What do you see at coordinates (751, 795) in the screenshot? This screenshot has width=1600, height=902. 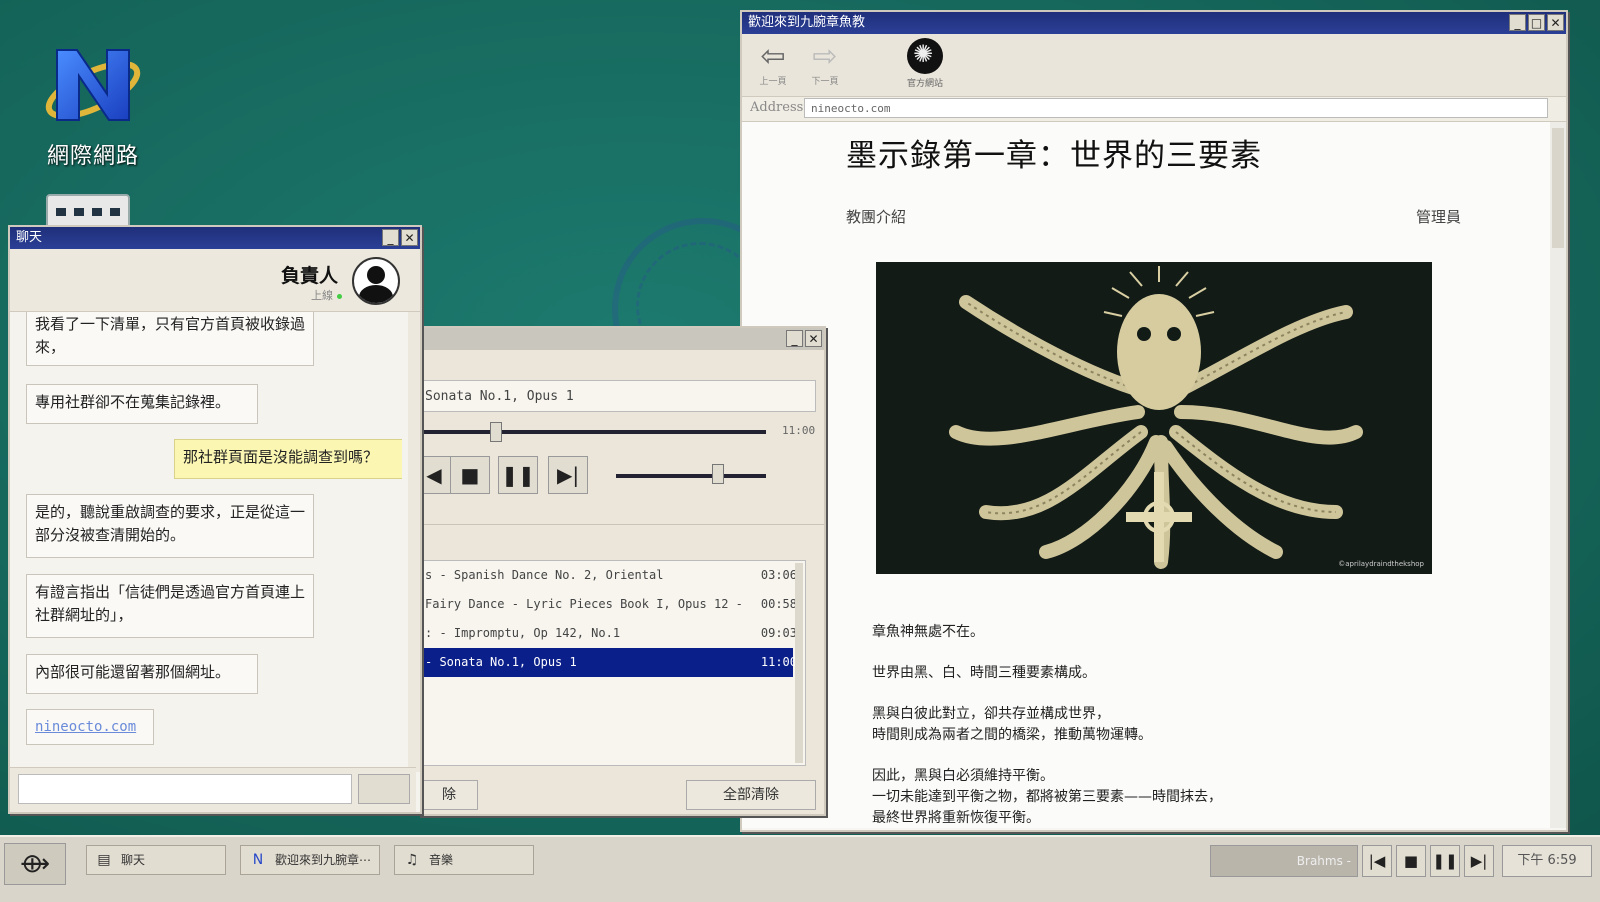 I see `clear-all-button: 全部清除` at bounding box center [751, 795].